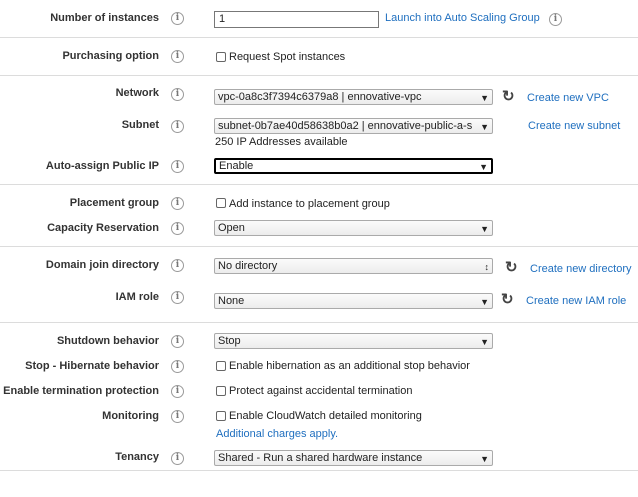 Image resolution: width=638 pixels, height=497 pixels. What do you see at coordinates (487, 267) in the screenshot?
I see `dropdown-arrow-icon: ↕` at bounding box center [487, 267].